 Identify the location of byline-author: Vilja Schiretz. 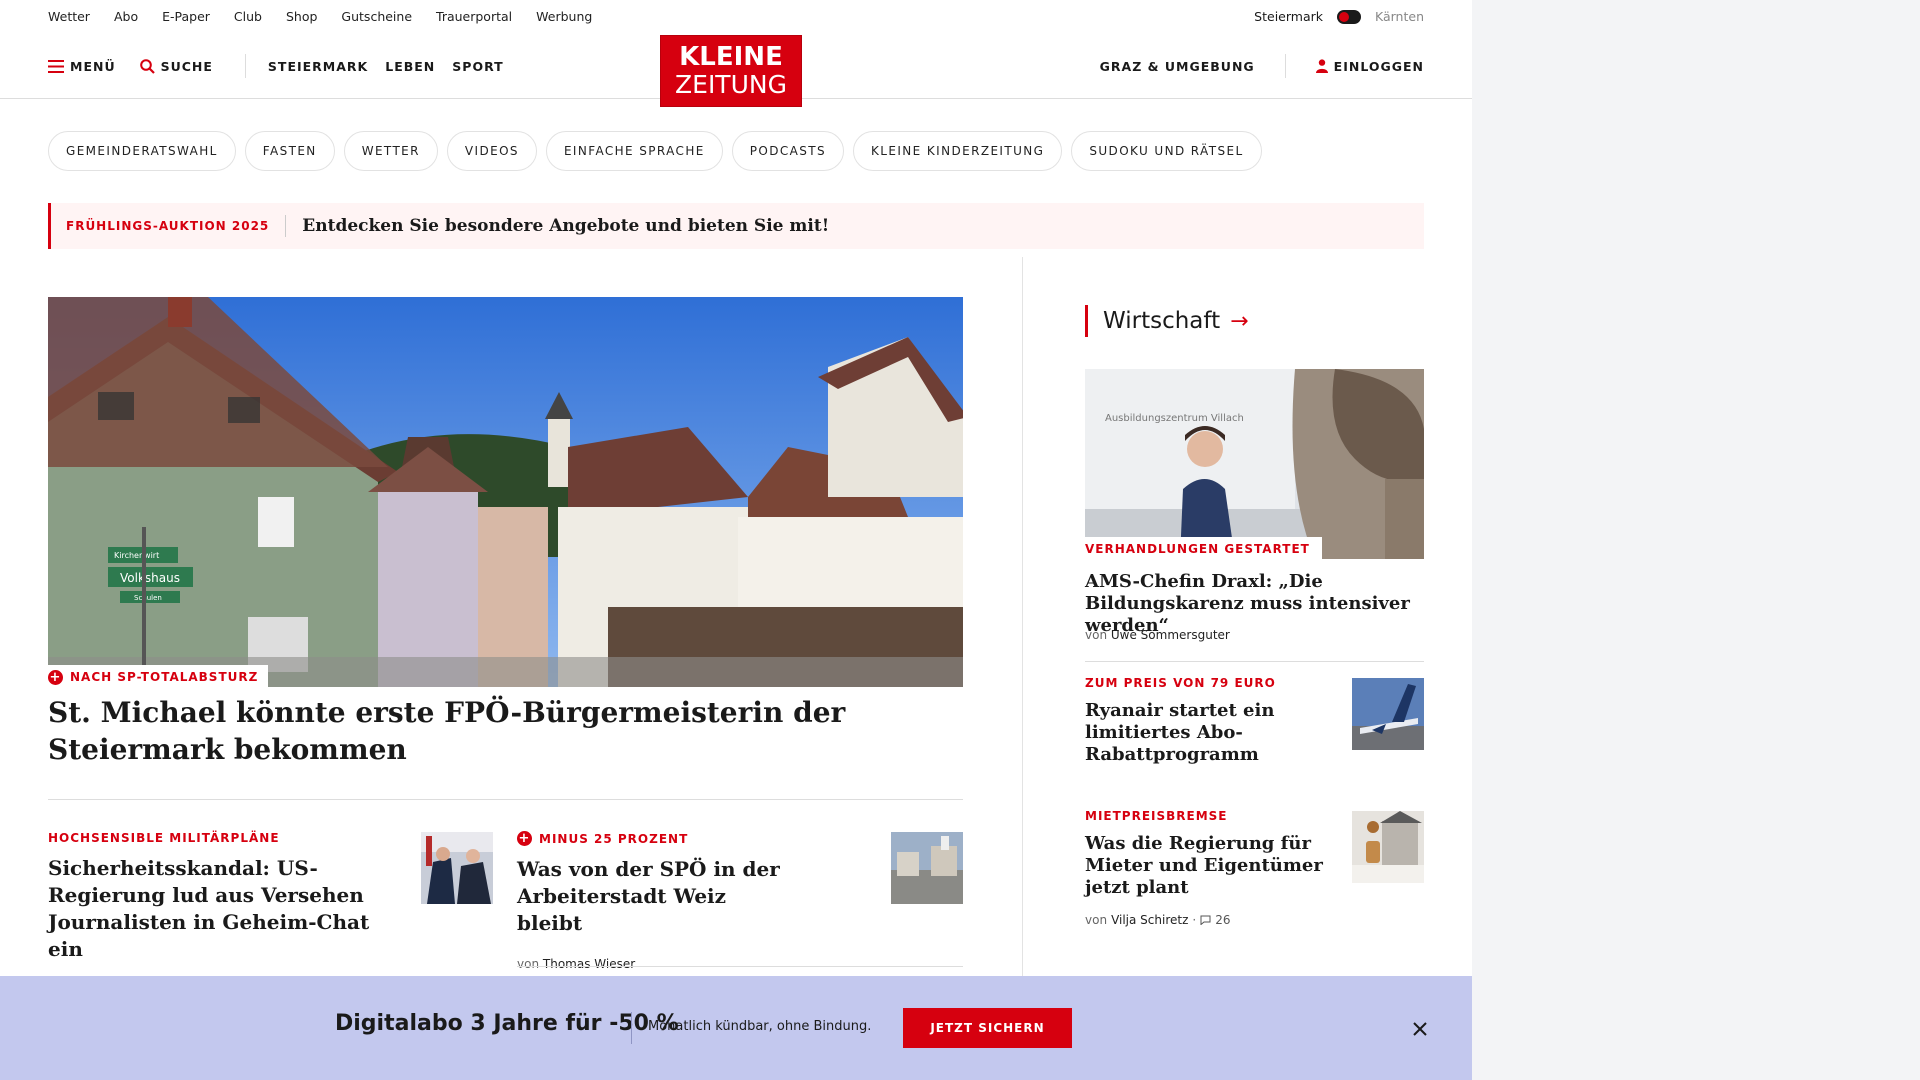
(1149, 920).